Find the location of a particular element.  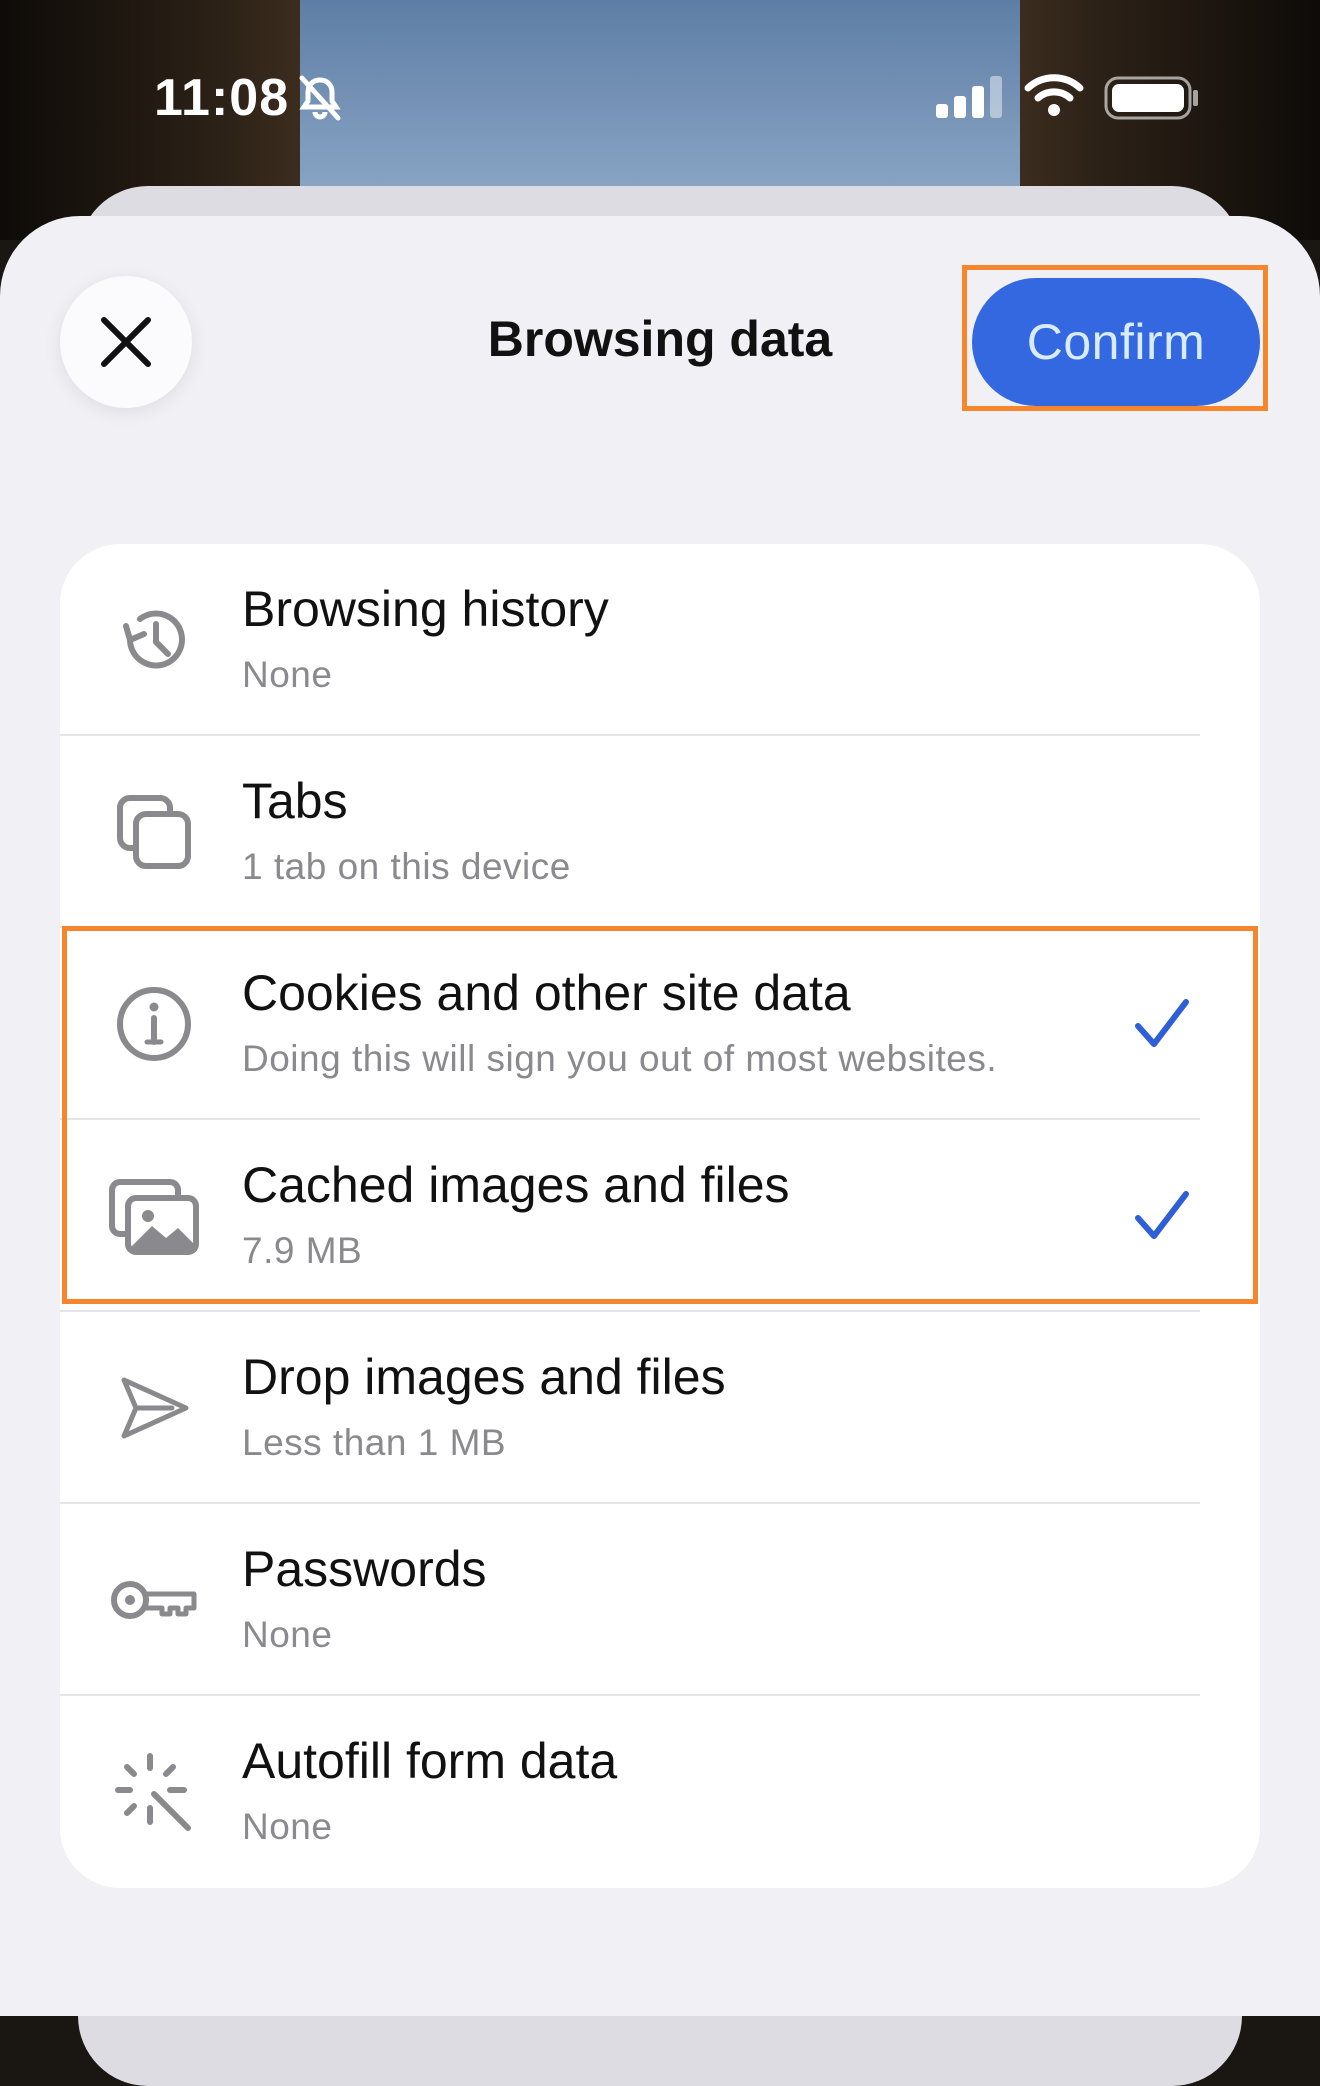

magic-wand-icon is located at coordinates (154, 1792).